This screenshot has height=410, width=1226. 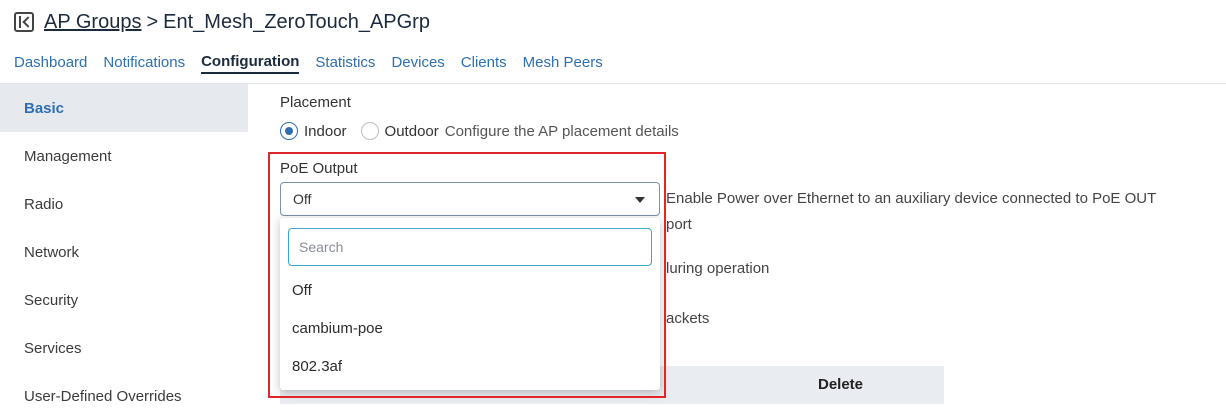 I want to click on sidebar-item-basic: Basic, so click(x=124, y=108).